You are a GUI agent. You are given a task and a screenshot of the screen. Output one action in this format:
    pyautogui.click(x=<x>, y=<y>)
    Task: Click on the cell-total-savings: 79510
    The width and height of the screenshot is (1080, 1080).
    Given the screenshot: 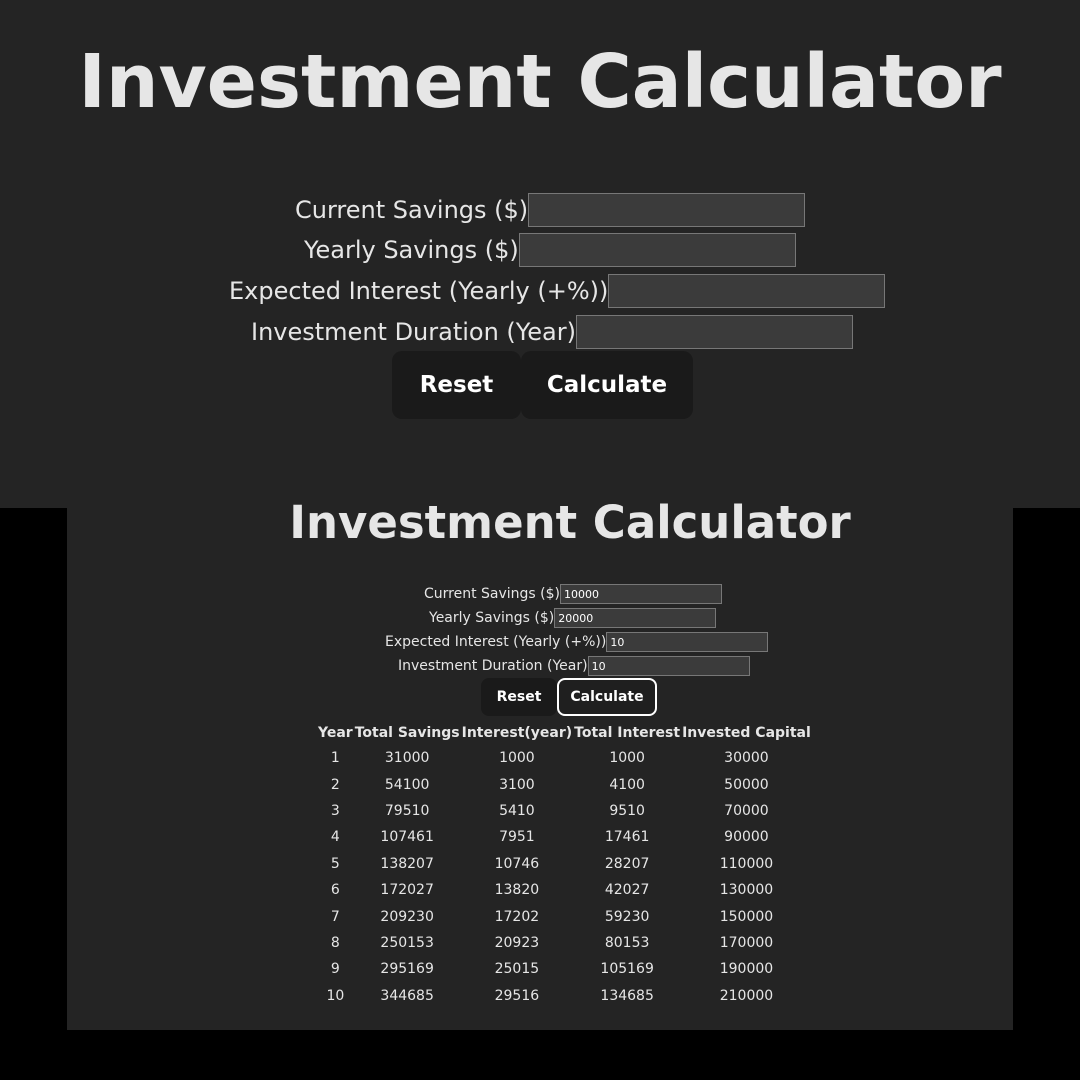 What is the action you would take?
    pyautogui.click(x=407, y=810)
    